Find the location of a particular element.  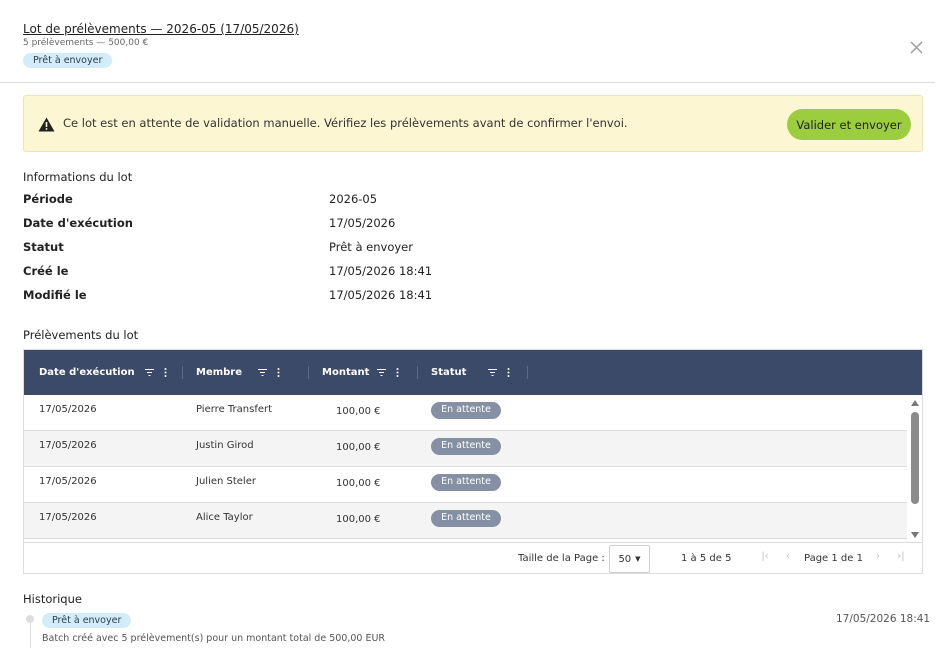

cell-member: Pierre Transfert is located at coordinates (234, 409).